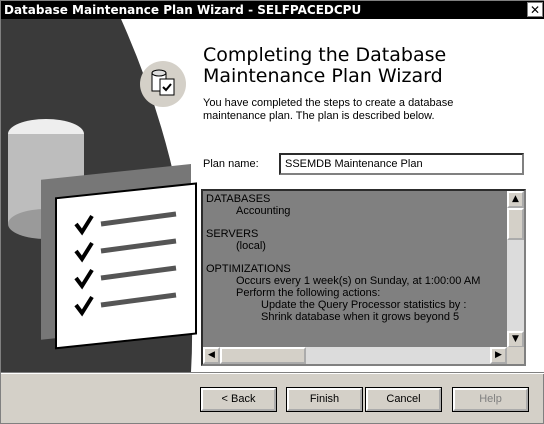 The width and height of the screenshot is (544, 424). Describe the element at coordinates (238, 199) in the screenshot. I see `summary-line: DATABASES` at that location.